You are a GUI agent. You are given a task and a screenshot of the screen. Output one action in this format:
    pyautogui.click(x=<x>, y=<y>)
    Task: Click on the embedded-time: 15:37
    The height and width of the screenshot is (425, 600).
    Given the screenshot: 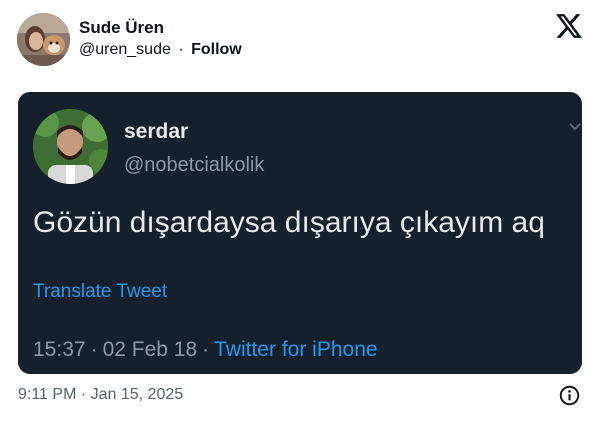 What is the action you would take?
    pyautogui.click(x=59, y=349)
    